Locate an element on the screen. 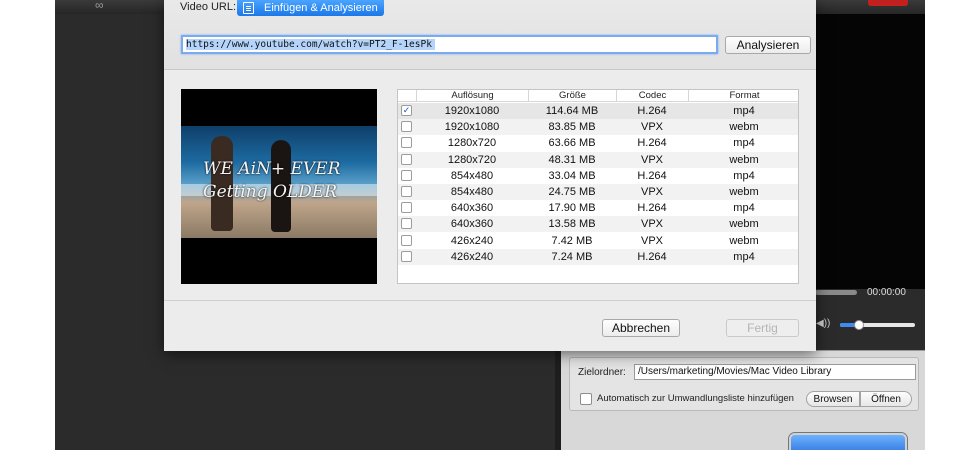 The height and width of the screenshot is (450, 980). volume-slider is located at coordinates (877, 325).